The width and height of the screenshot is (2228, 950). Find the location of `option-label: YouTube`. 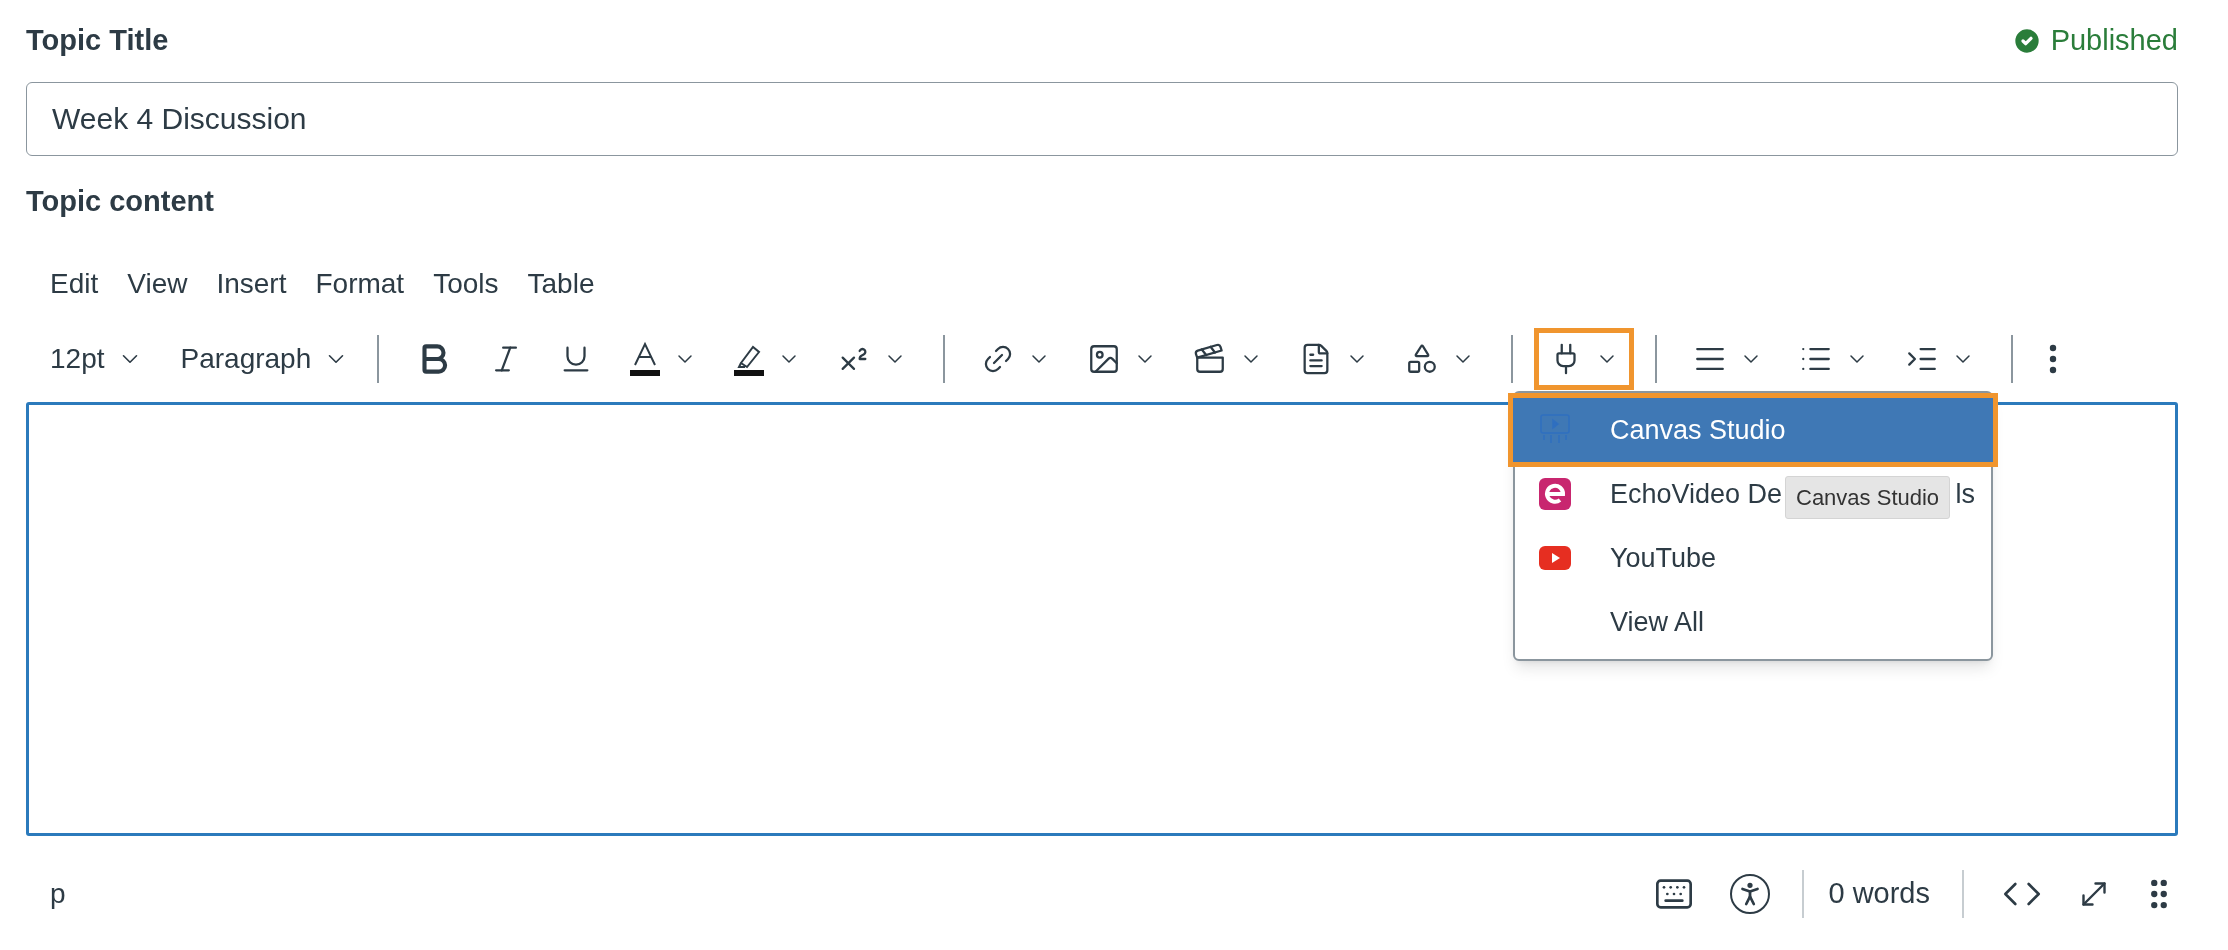

option-label: YouTube is located at coordinates (1663, 558).